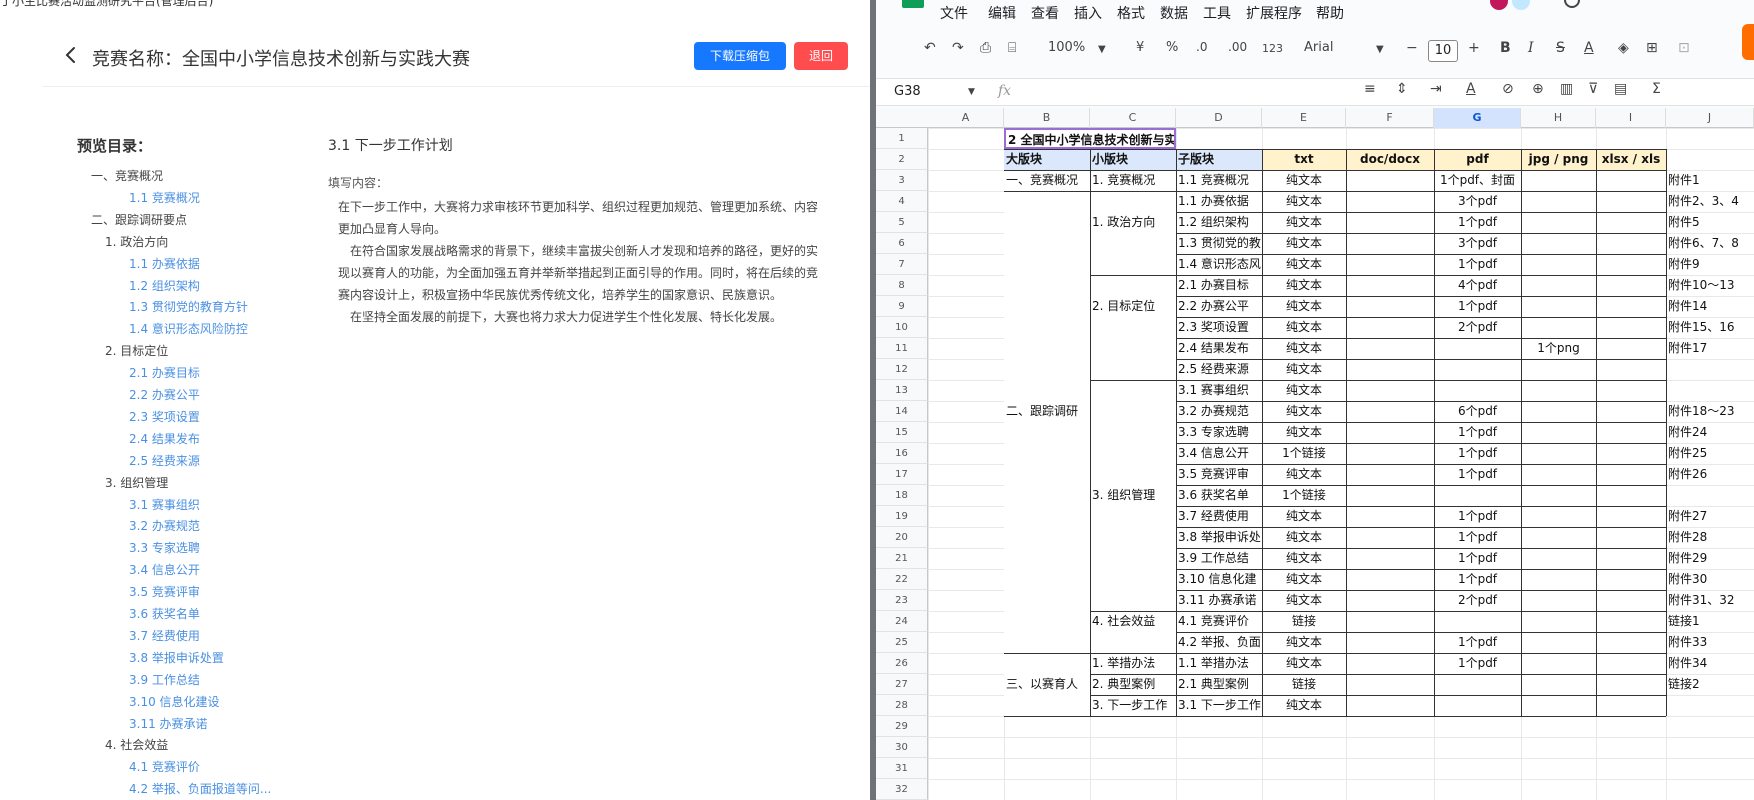  I want to click on toc-link: 1.3 贯彻党的教育方针, so click(188, 306).